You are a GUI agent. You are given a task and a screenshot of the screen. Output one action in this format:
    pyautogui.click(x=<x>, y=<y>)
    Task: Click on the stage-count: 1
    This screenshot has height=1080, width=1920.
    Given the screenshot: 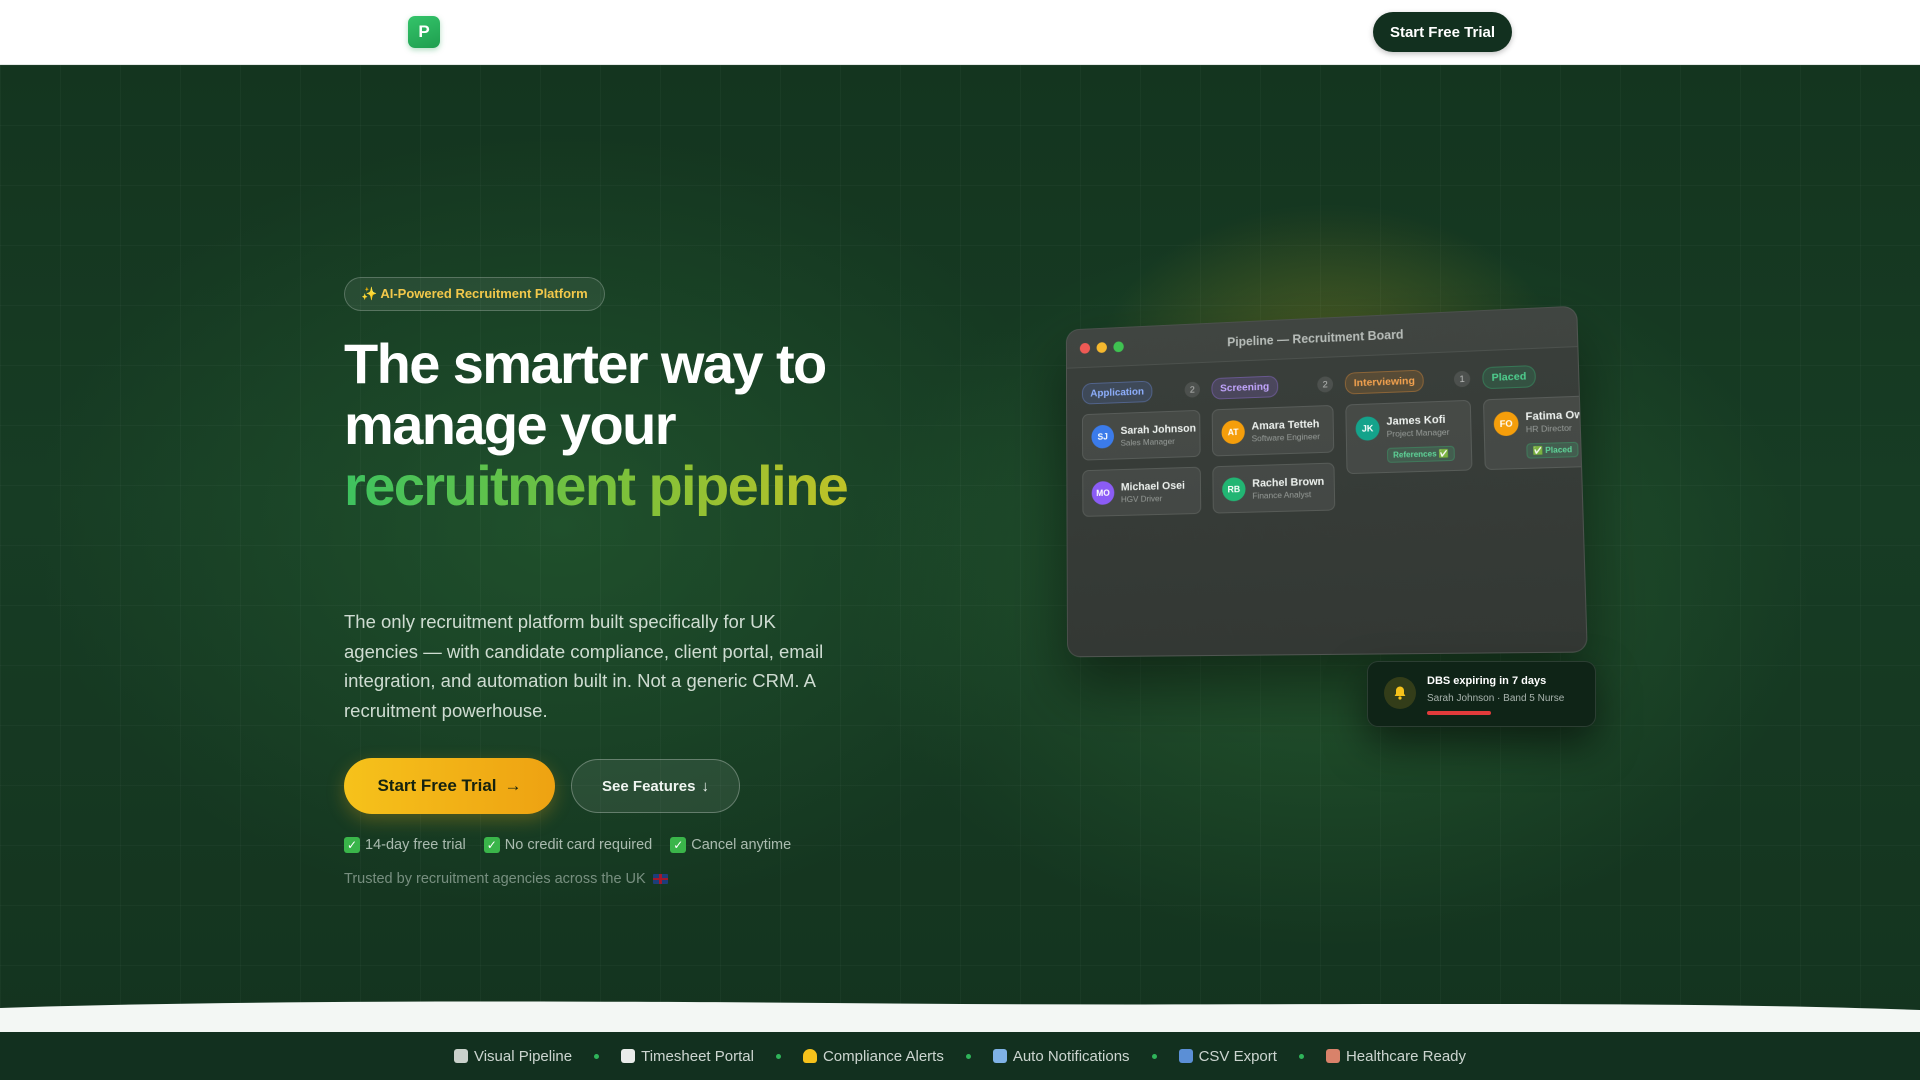 What is the action you would take?
    pyautogui.click(x=1462, y=379)
    